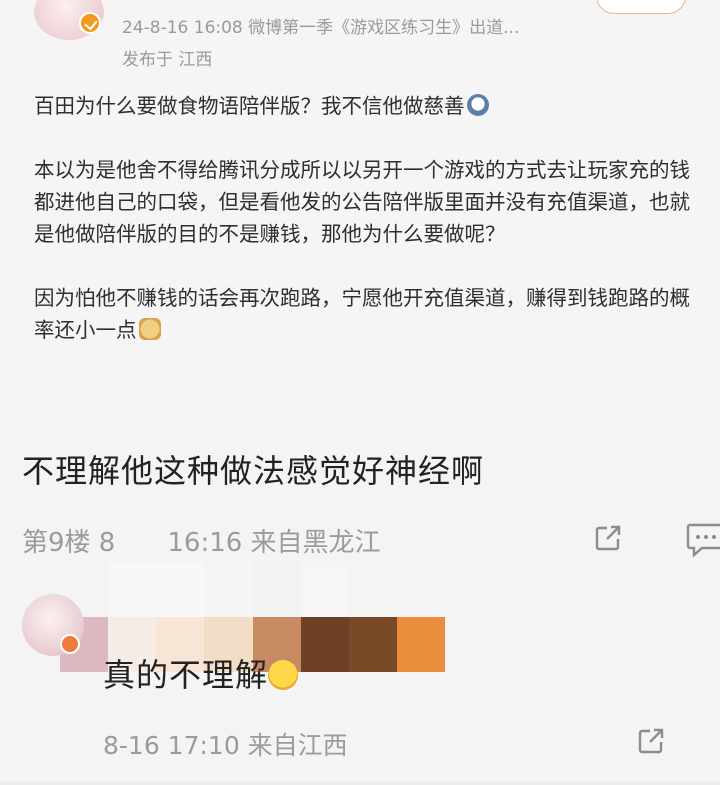  I want to click on verified-badge-icon, so click(90, 23).